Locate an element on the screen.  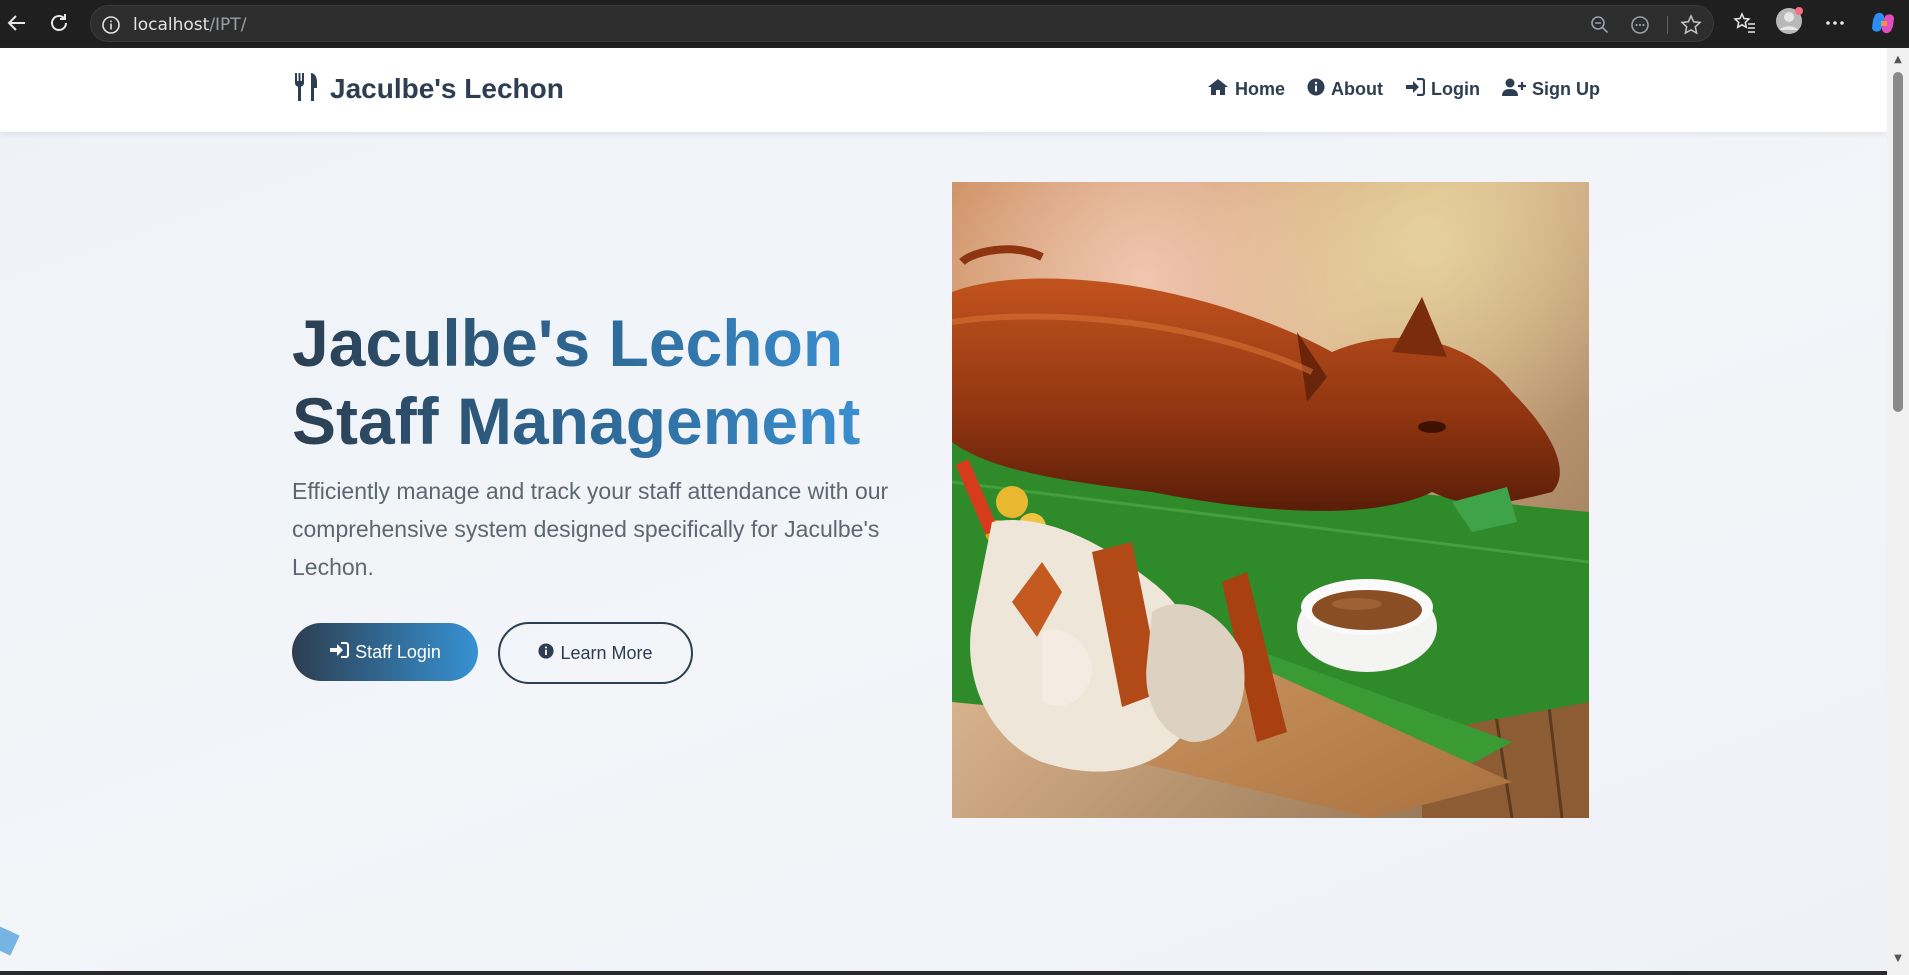
brand-name: Jaculbe's Lechon is located at coordinates (447, 88).